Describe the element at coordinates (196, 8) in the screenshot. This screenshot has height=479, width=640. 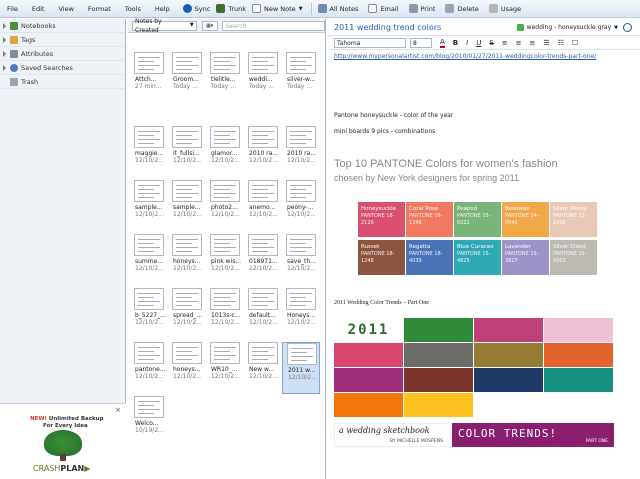
I see `sync-button: Sync` at that location.